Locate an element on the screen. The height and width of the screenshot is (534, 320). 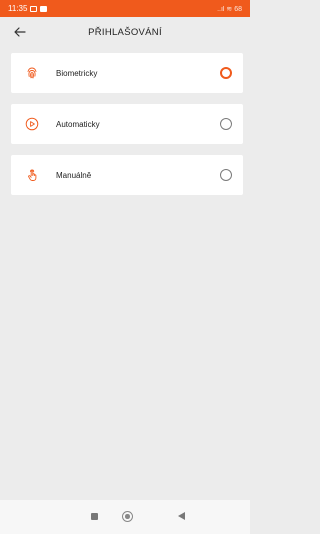
arrow-left-icon is located at coordinates (20, 32).